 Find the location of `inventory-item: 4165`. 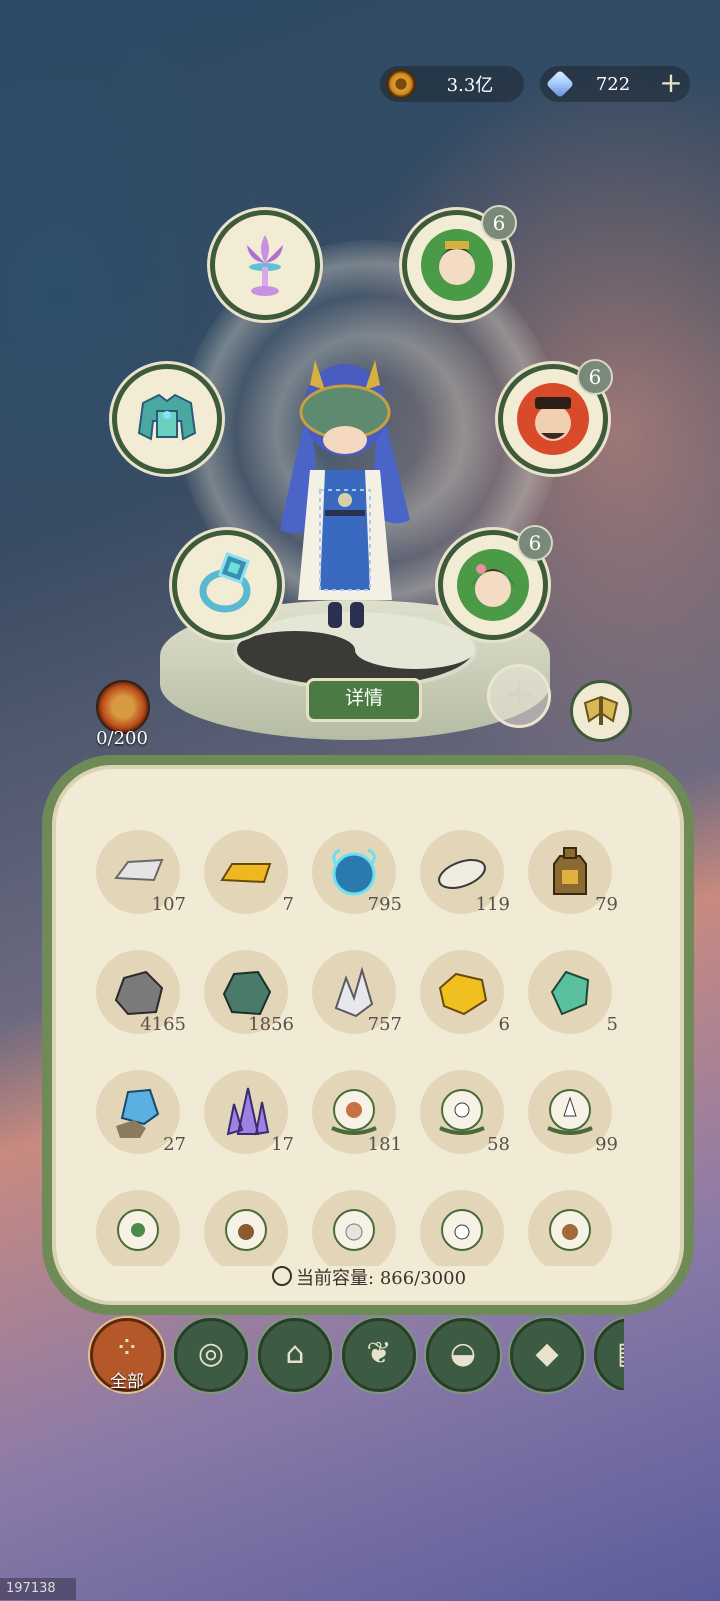

inventory-item: 4165 is located at coordinates (138, 996).